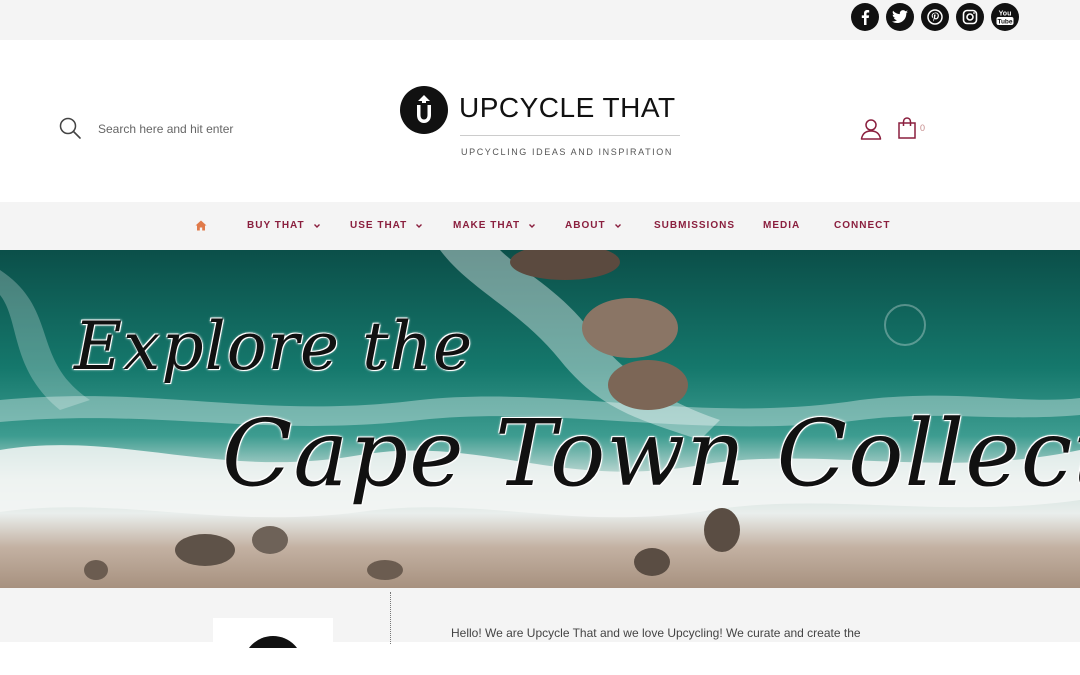 This screenshot has height=675, width=1080. I want to click on instagram-icon, so click(970, 17).